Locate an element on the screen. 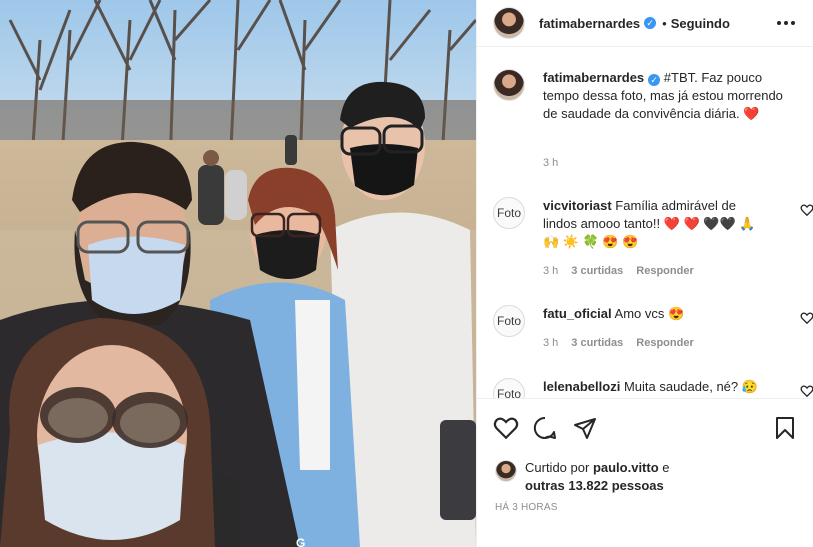 Image resolution: width=813 pixels, height=547 pixels. caption-avatar is located at coordinates (509, 85).